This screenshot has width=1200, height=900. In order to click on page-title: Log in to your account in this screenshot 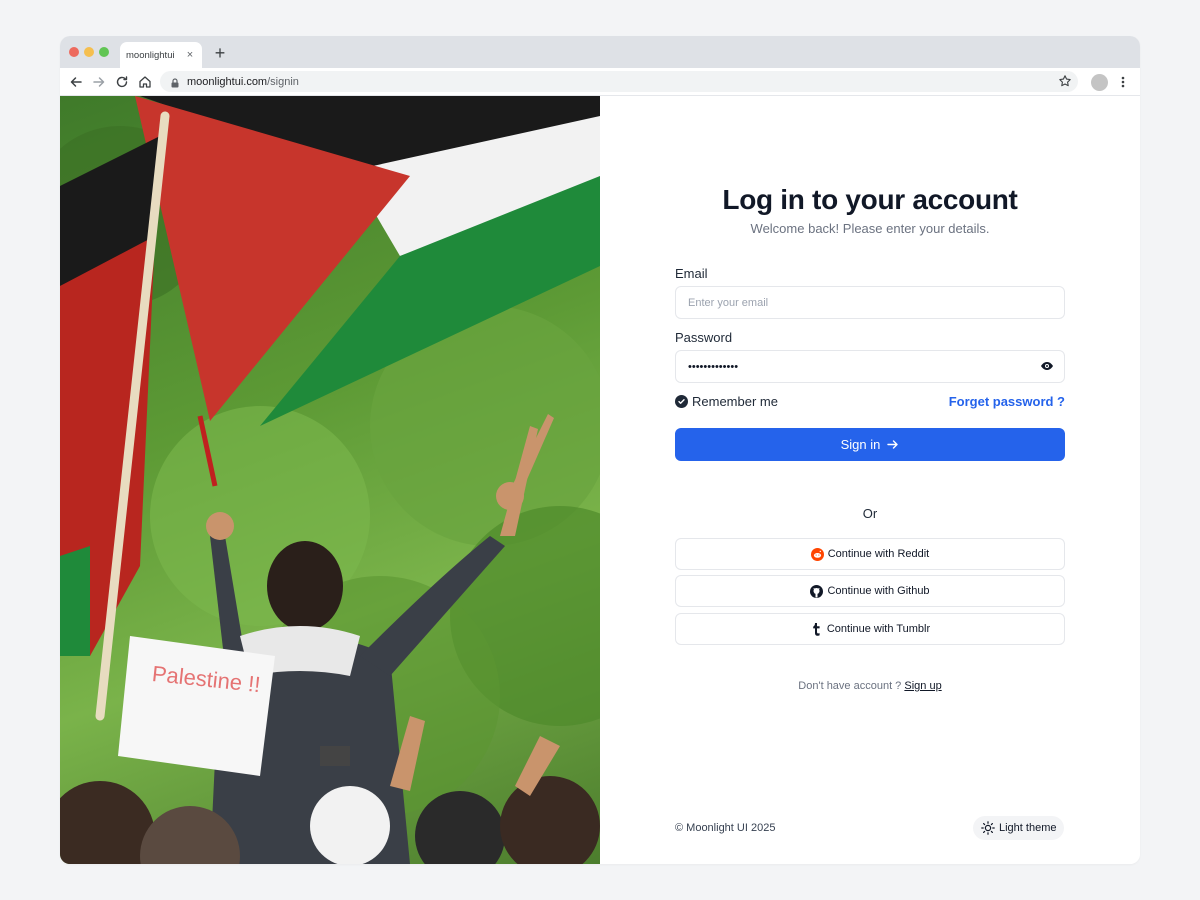, I will do `click(870, 199)`.